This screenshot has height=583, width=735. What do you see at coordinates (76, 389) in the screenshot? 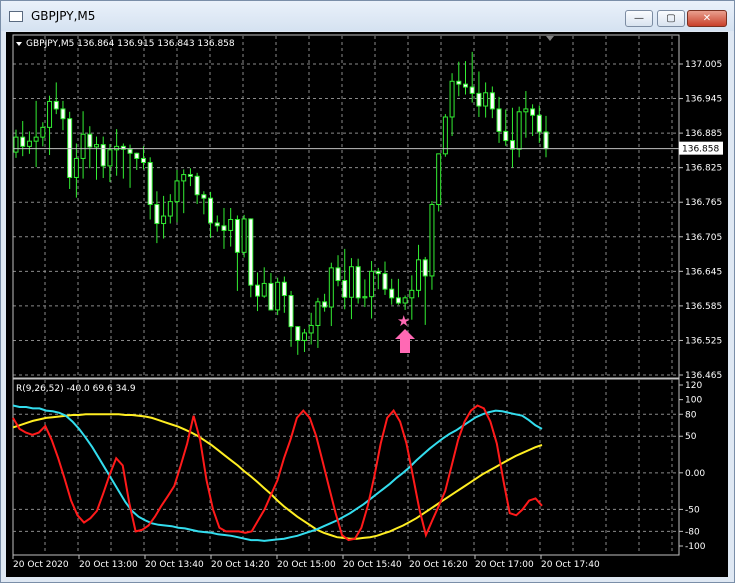
I see `indicator-header: R(9,26,52) -40.0 69.6 34.9` at bounding box center [76, 389].